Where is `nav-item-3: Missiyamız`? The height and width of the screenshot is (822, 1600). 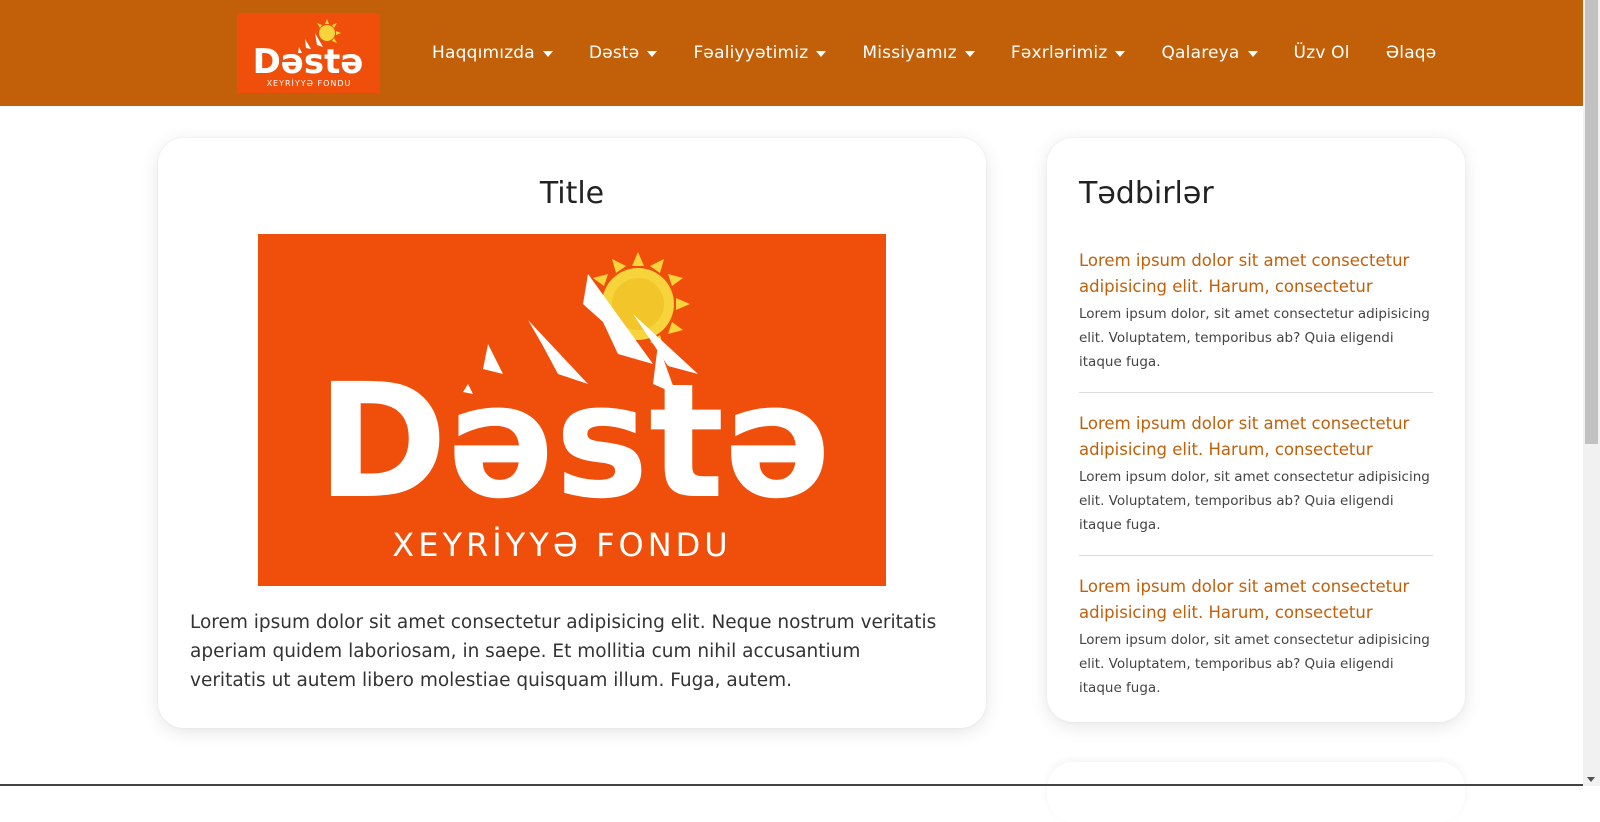
nav-item-3: Missiyamız is located at coordinates (918, 53).